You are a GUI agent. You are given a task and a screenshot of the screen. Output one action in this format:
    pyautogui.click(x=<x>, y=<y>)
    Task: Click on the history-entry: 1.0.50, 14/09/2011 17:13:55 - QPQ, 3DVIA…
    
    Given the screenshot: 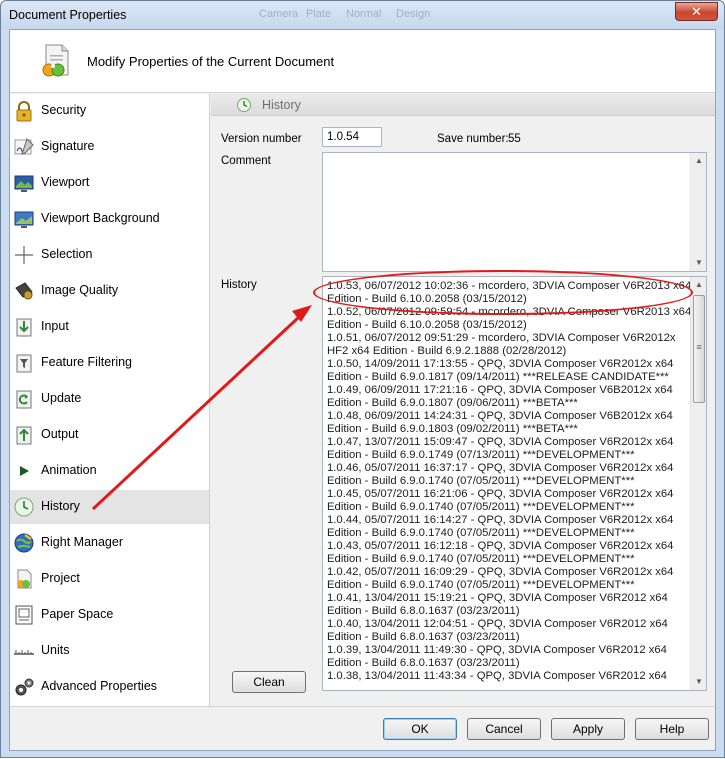 What is the action you would take?
    pyautogui.click(x=500, y=364)
    